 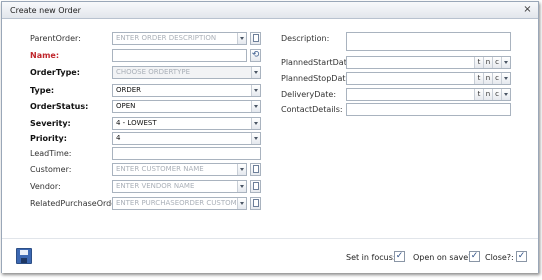 I want to click on description-label: Description:, so click(x=305, y=38).